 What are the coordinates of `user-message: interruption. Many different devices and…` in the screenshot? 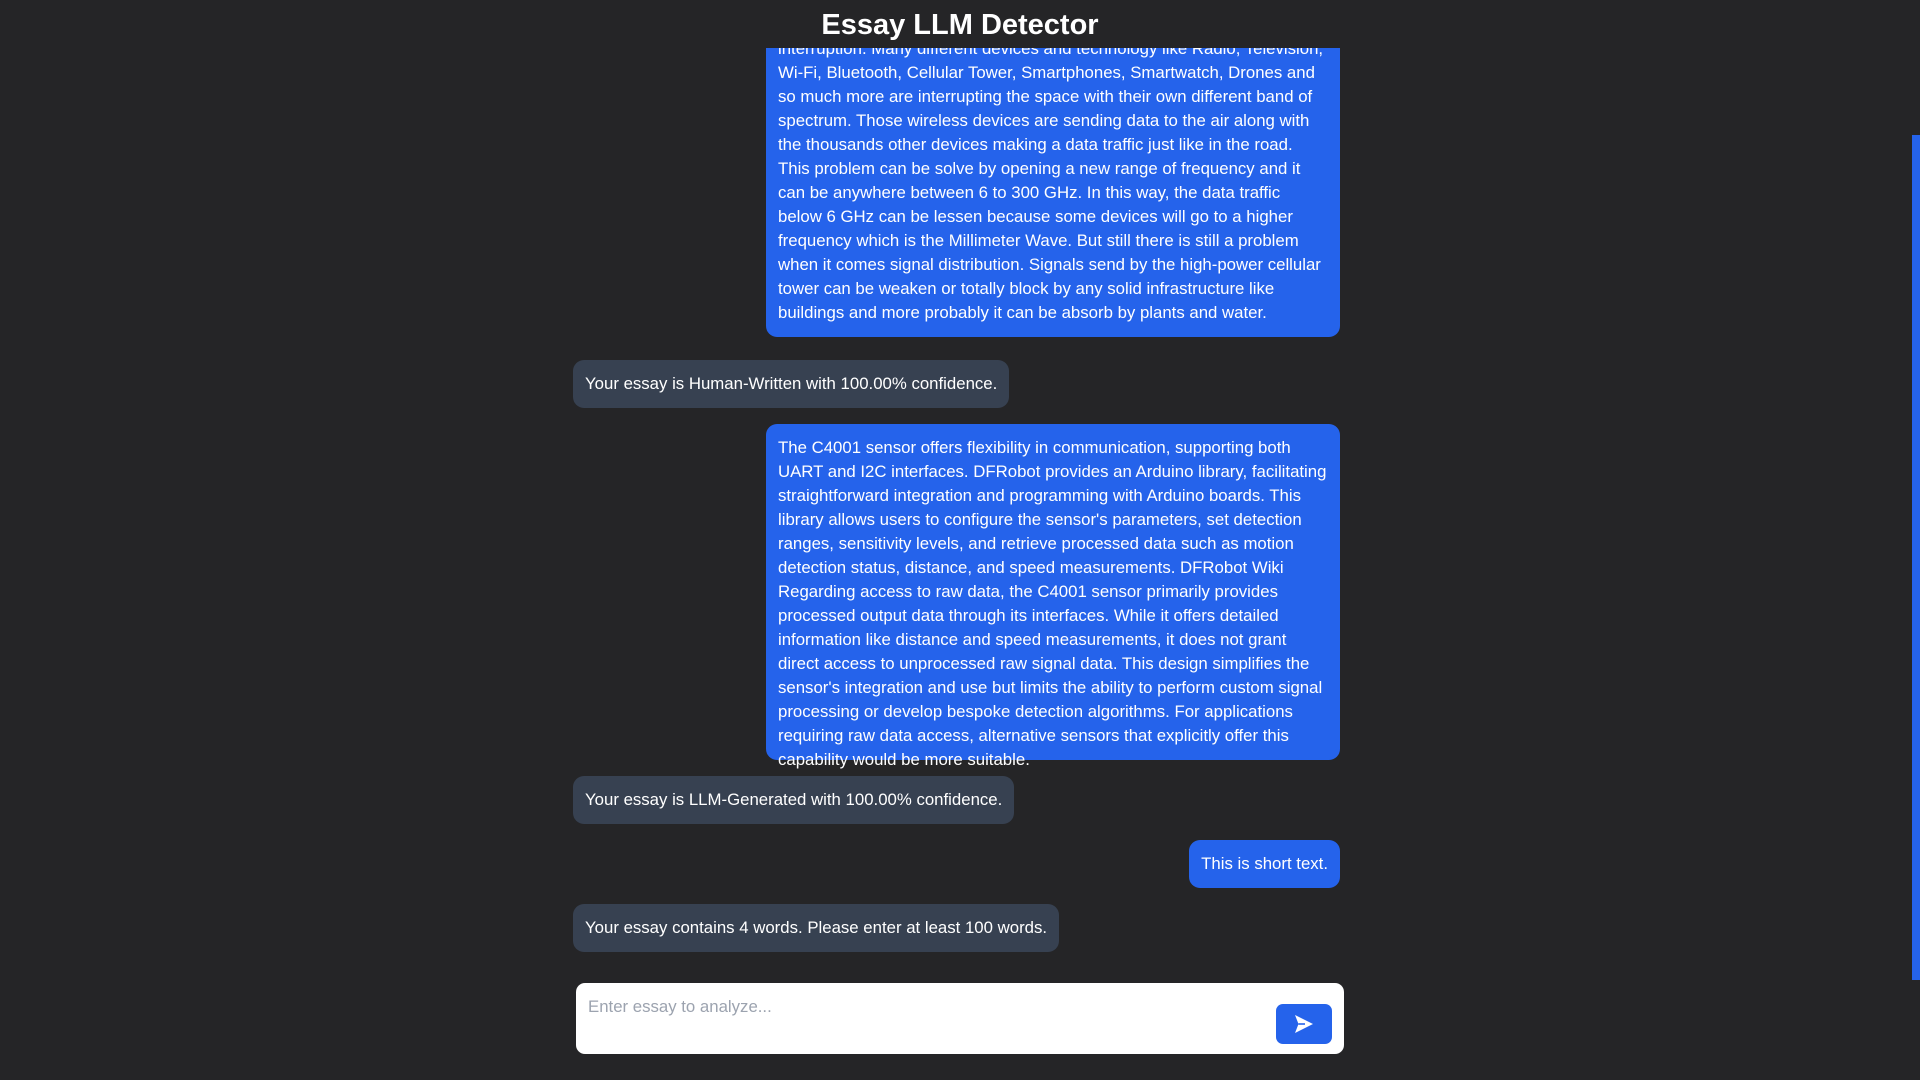 It's located at (1053, 192).